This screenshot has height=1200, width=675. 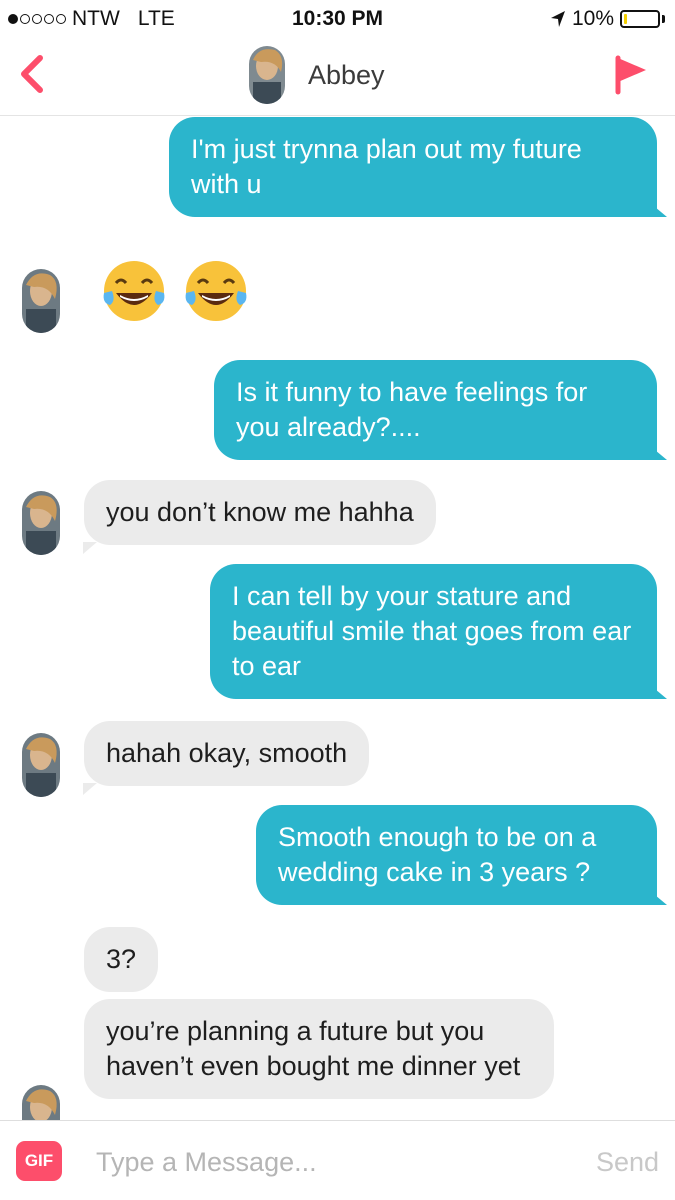 I want to click on message-composer: GIF Send, so click(x=337, y=1160).